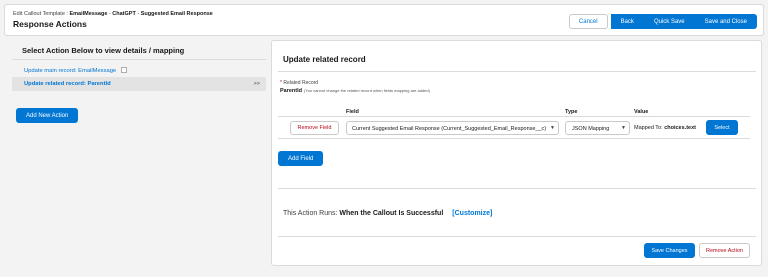 The width and height of the screenshot is (768, 277). I want to click on mapping-table-header: Field Type Value, so click(514, 112).